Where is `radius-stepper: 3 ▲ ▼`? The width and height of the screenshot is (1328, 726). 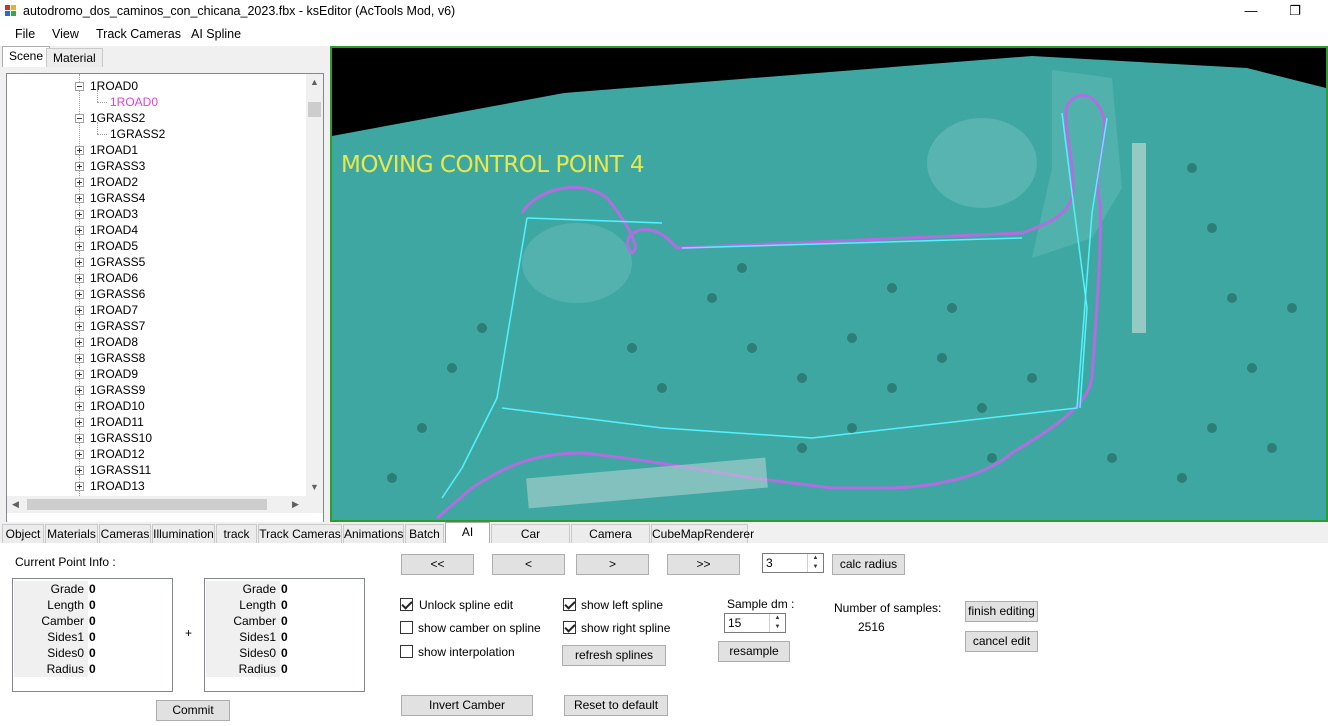 radius-stepper: 3 ▲ ▼ is located at coordinates (793, 563).